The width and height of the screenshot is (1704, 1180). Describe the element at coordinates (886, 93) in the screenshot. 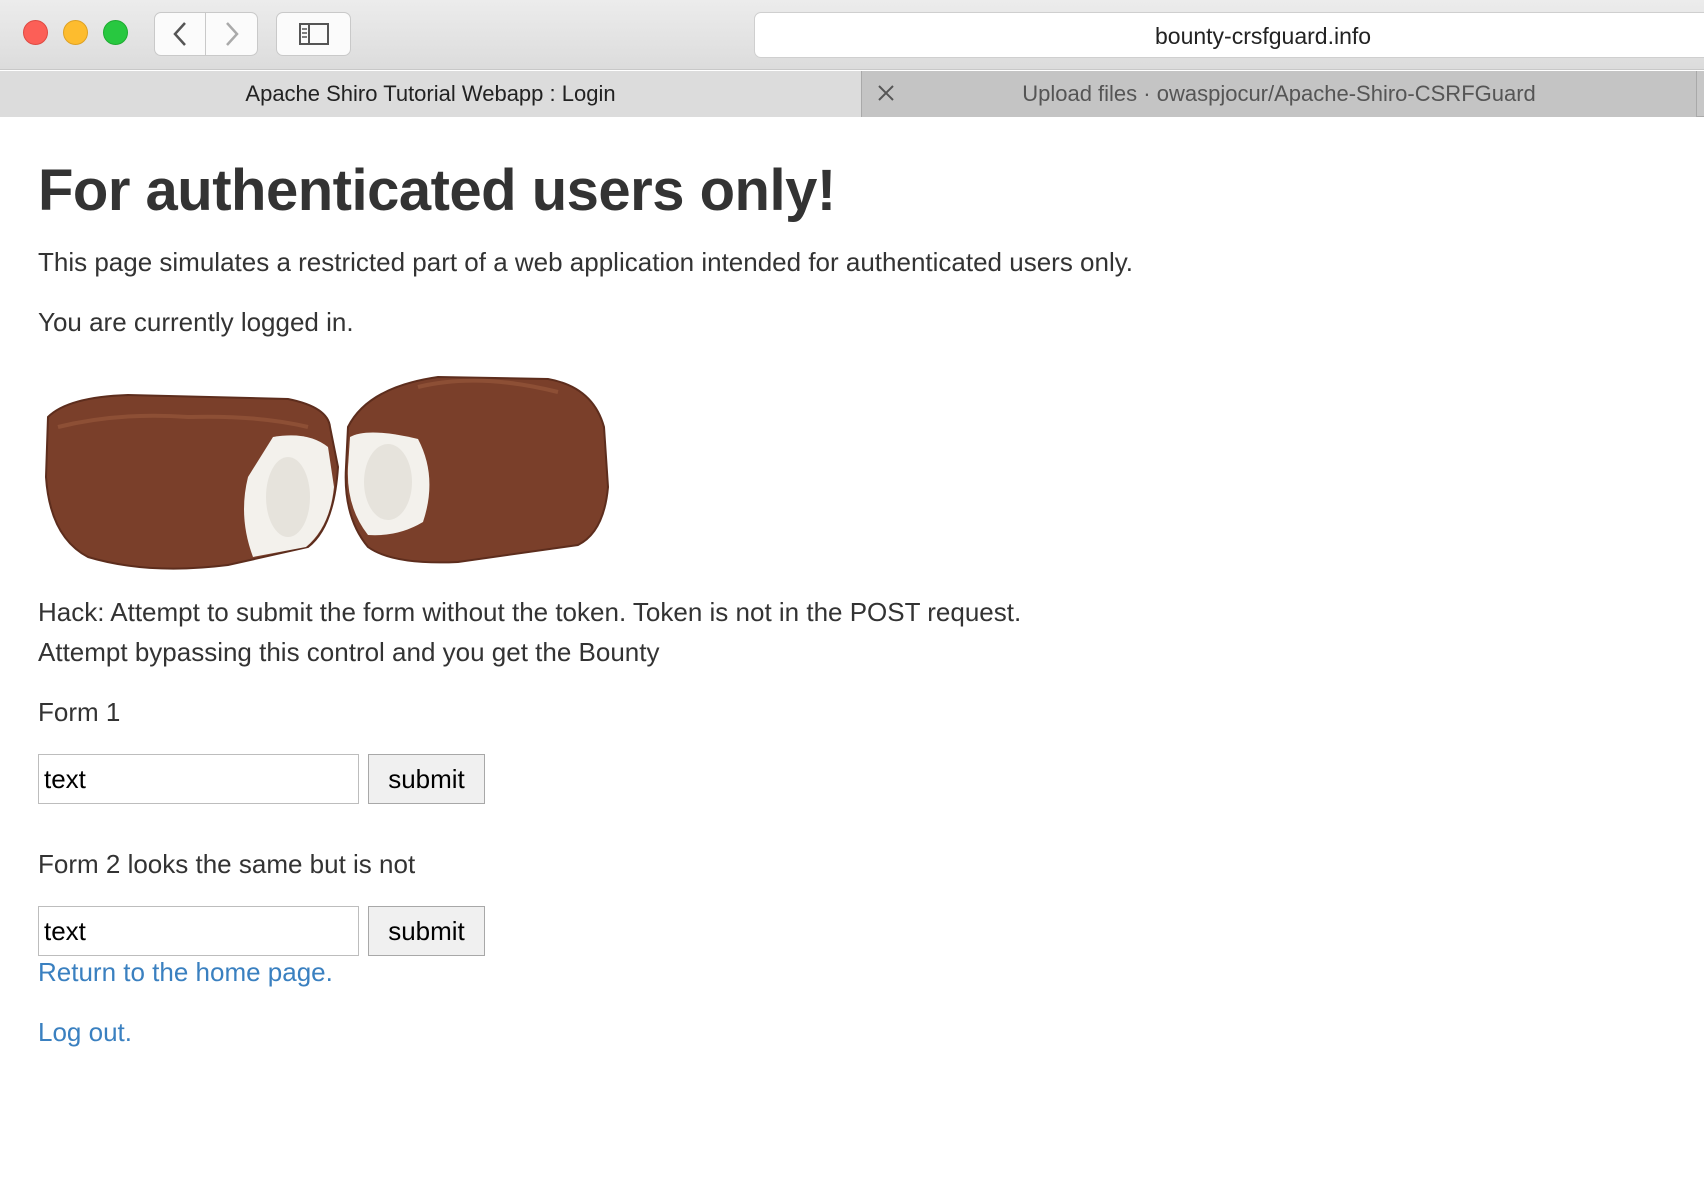

I see `close-icon` at that location.